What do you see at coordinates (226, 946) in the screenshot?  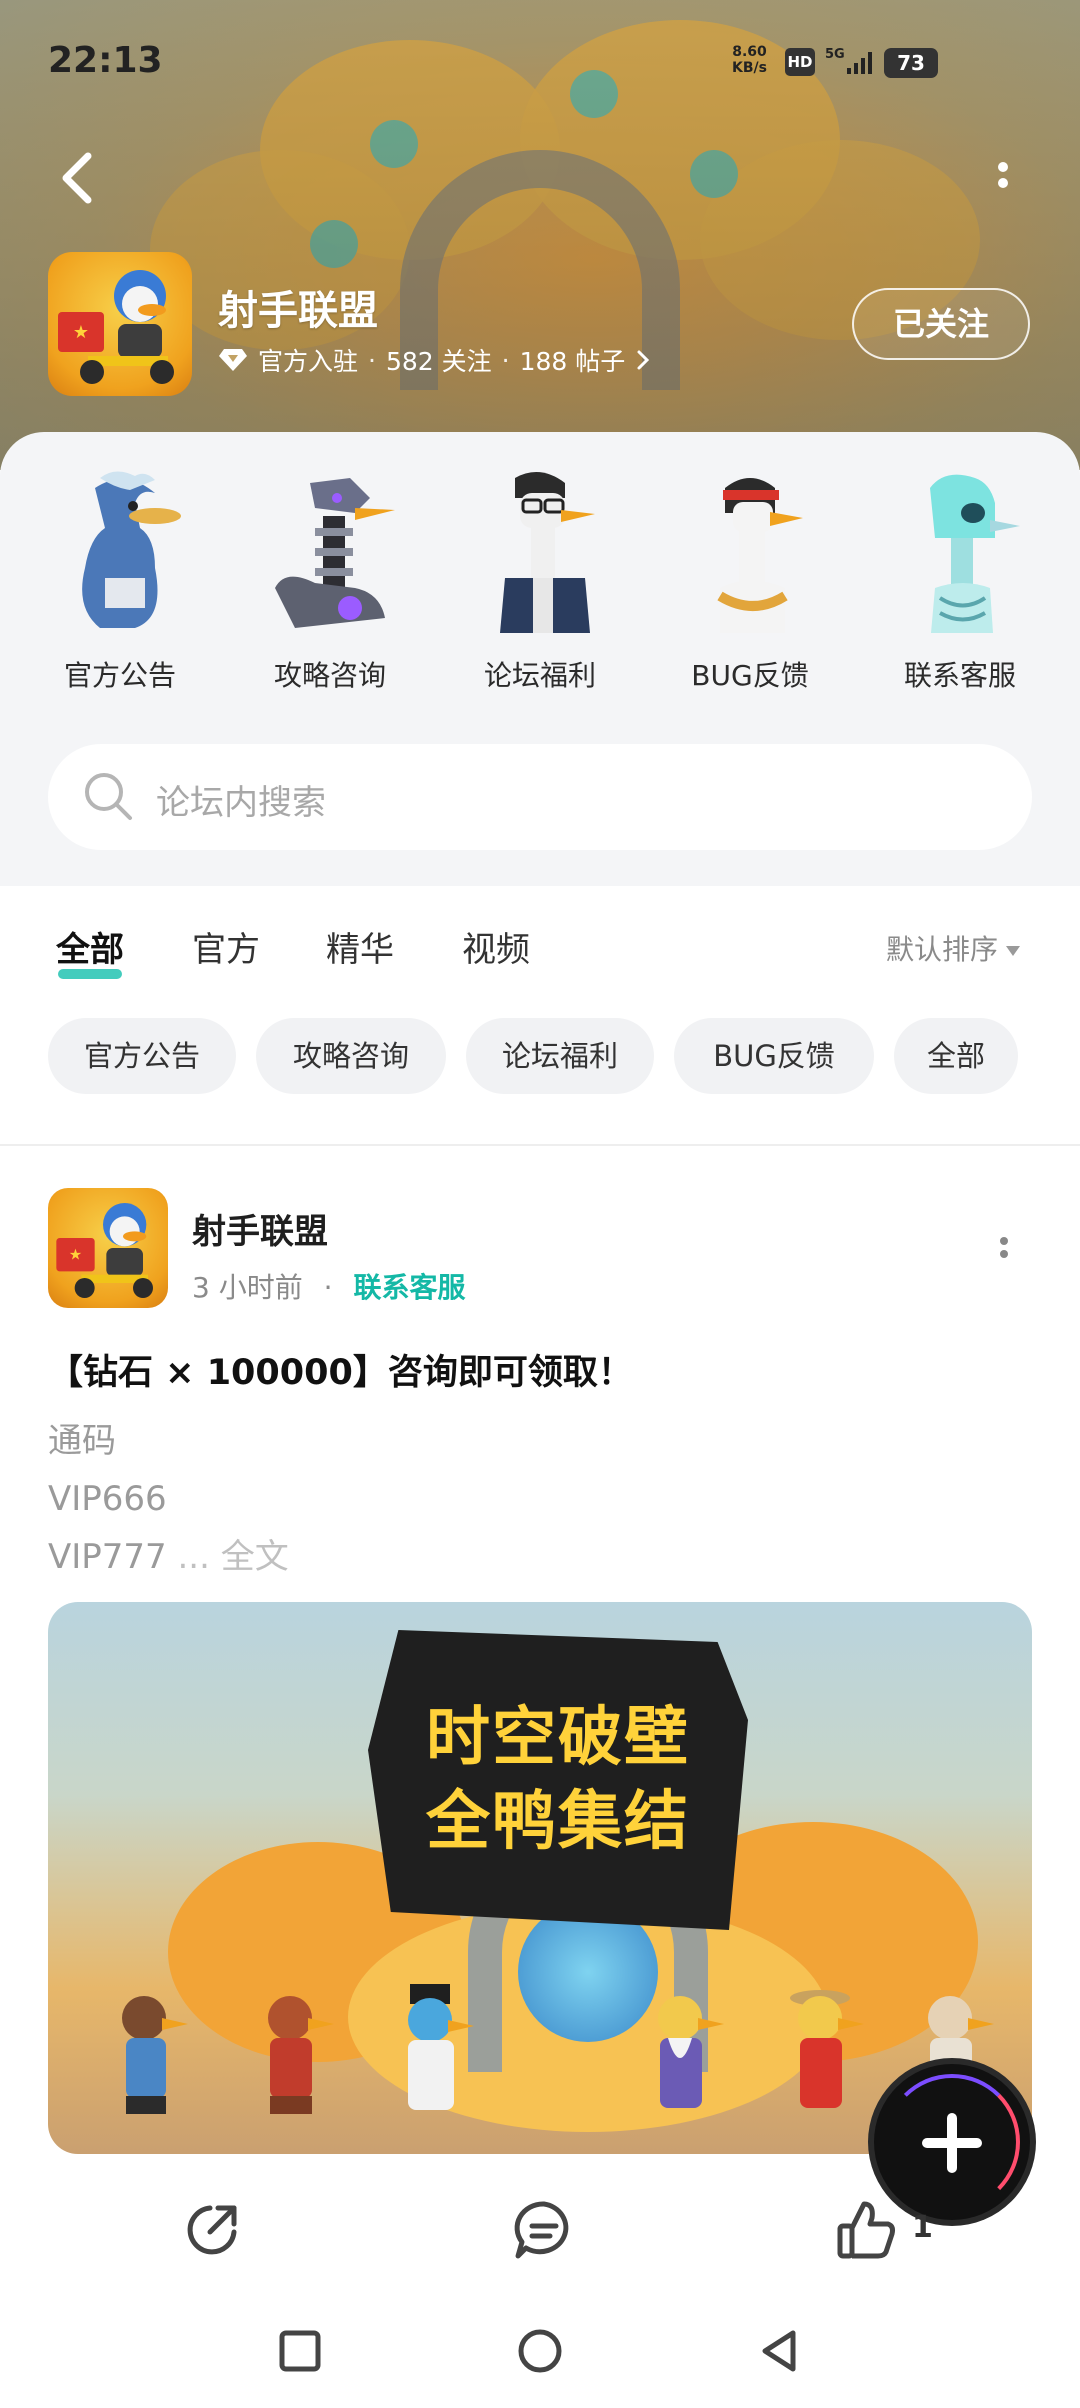 I see `tab-official: 官方` at bounding box center [226, 946].